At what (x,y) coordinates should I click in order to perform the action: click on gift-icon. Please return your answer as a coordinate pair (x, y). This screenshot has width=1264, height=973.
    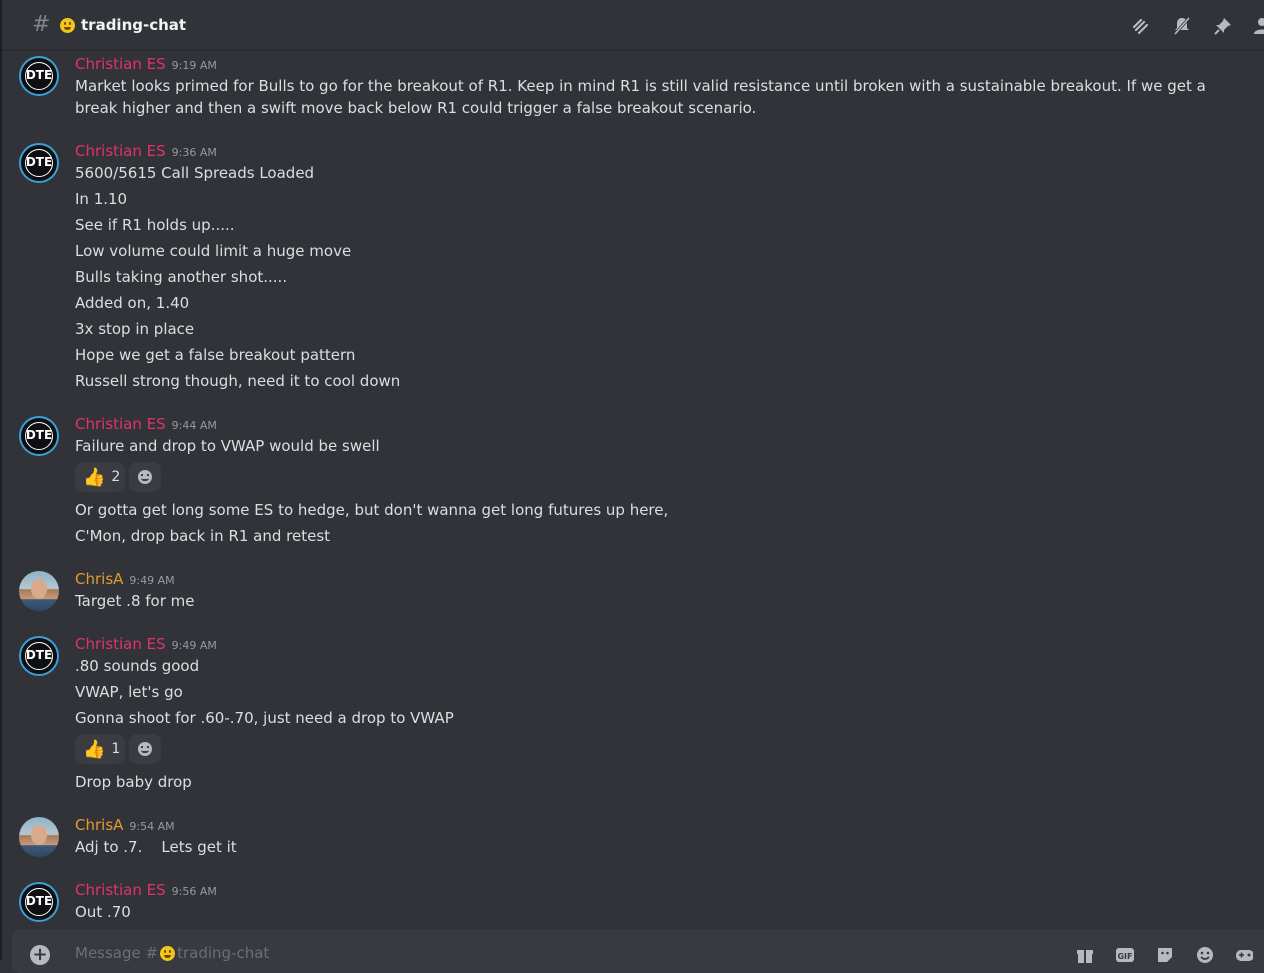
    Looking at the image, I should click on (1085, 955).